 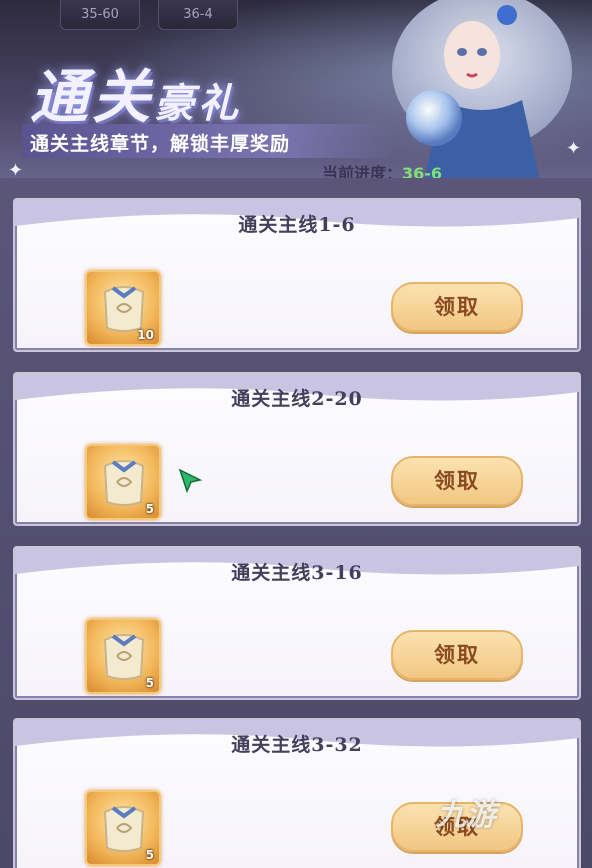 What do you see at coordinates (149, 16) in the screenshot?
I see `stage-tabs: 35-60 36-4` at bounding box center [149, 16].